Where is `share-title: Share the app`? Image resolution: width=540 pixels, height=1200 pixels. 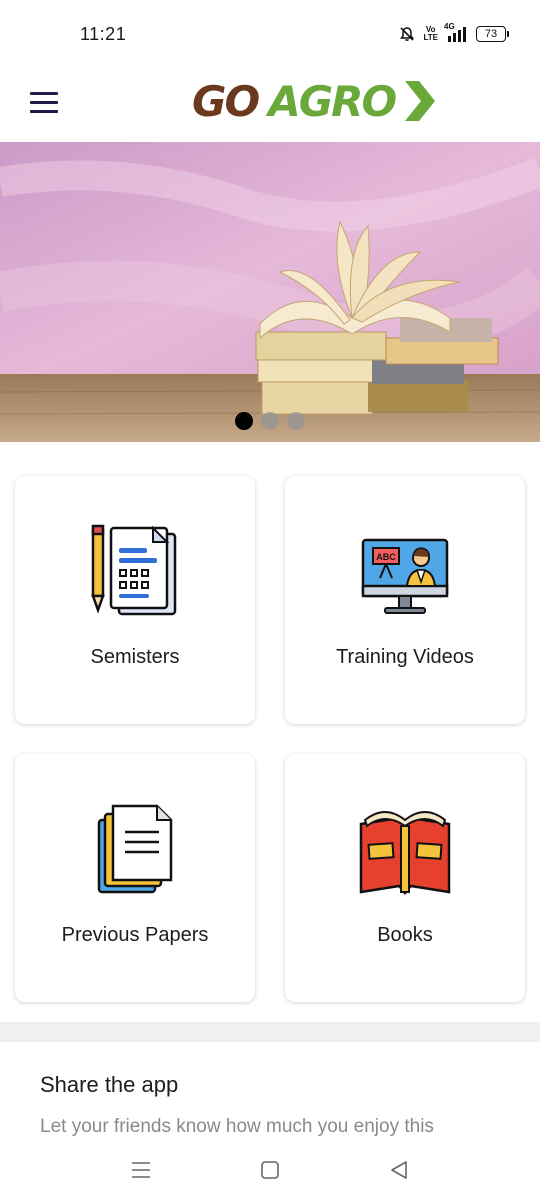
share-title: Share the app is located at coordinates (109, 1084).